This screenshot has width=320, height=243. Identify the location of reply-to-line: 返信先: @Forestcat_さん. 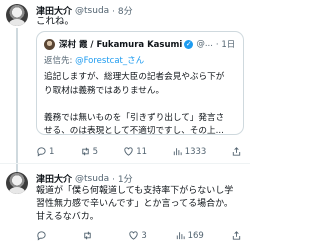
(94, 60).